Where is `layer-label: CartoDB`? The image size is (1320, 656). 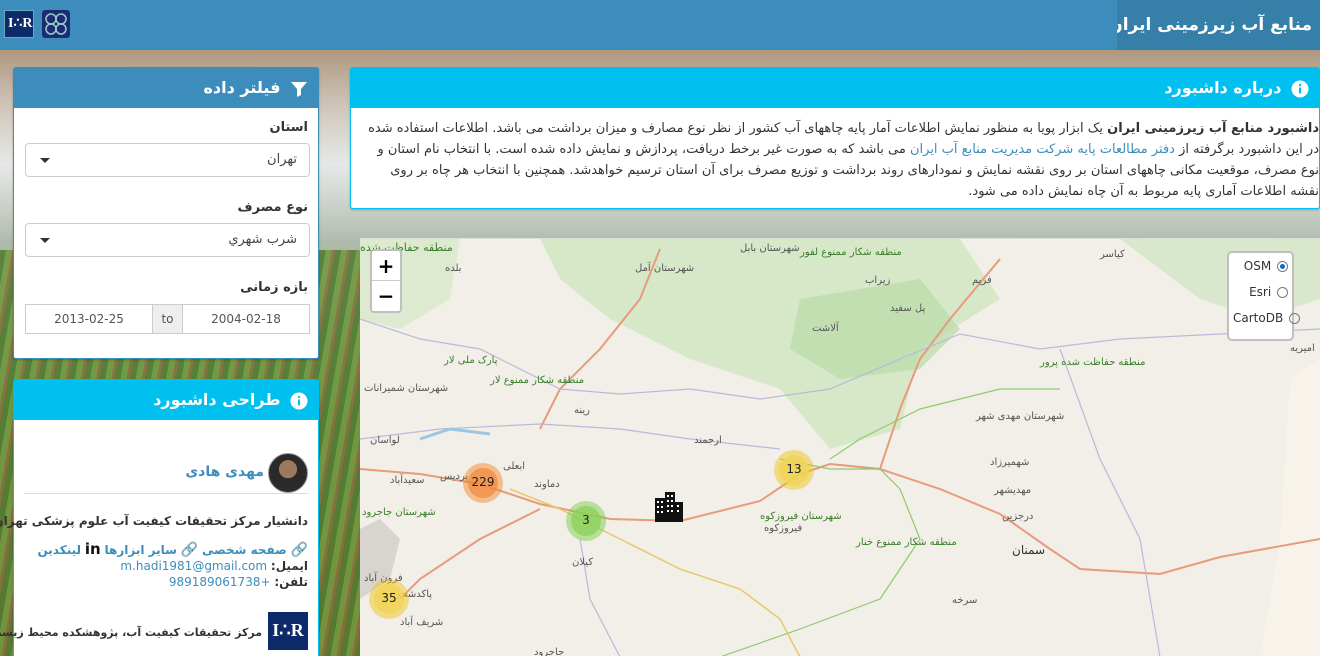
layer-label: CartoDB is located at coordinates (1258, 318).